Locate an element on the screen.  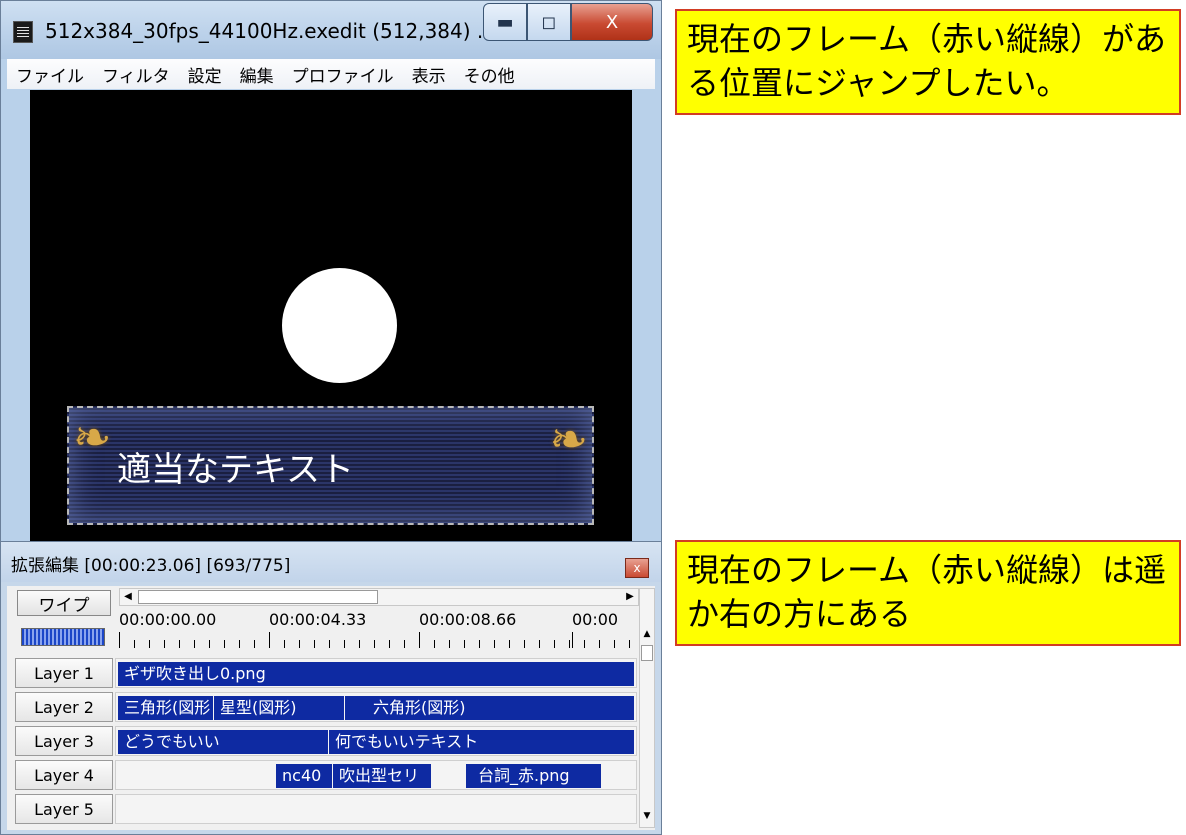
timeline-clip: ギザ吹き出し0.png is located at coordinates (376, 674).